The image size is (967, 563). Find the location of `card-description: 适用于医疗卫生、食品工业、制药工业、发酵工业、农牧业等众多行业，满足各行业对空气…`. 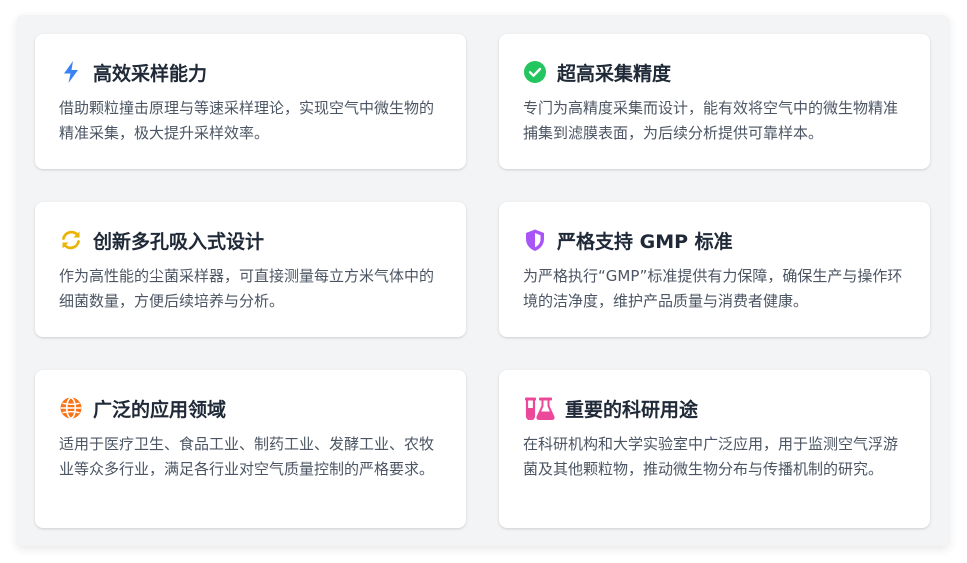

card-description: 适用于医疗卫生、食品工业、制药工业、发酵工业、农牧业等众多行业，满足各行业对空气… is located at coordinates (247, 456).